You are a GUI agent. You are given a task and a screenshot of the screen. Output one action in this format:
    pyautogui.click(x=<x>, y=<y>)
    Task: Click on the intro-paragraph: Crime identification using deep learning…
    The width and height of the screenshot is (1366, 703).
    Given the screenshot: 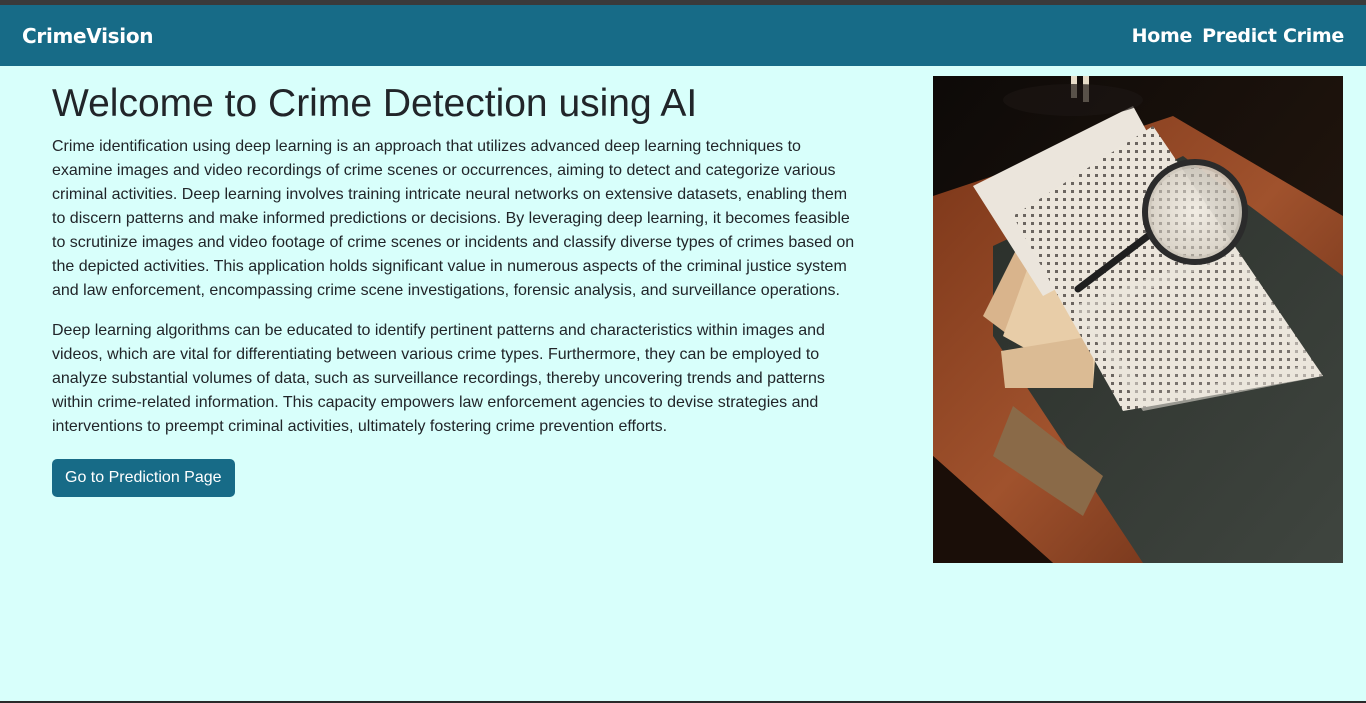 What is the action you would take?
    pyautogui.click(x=453, y=218)
    